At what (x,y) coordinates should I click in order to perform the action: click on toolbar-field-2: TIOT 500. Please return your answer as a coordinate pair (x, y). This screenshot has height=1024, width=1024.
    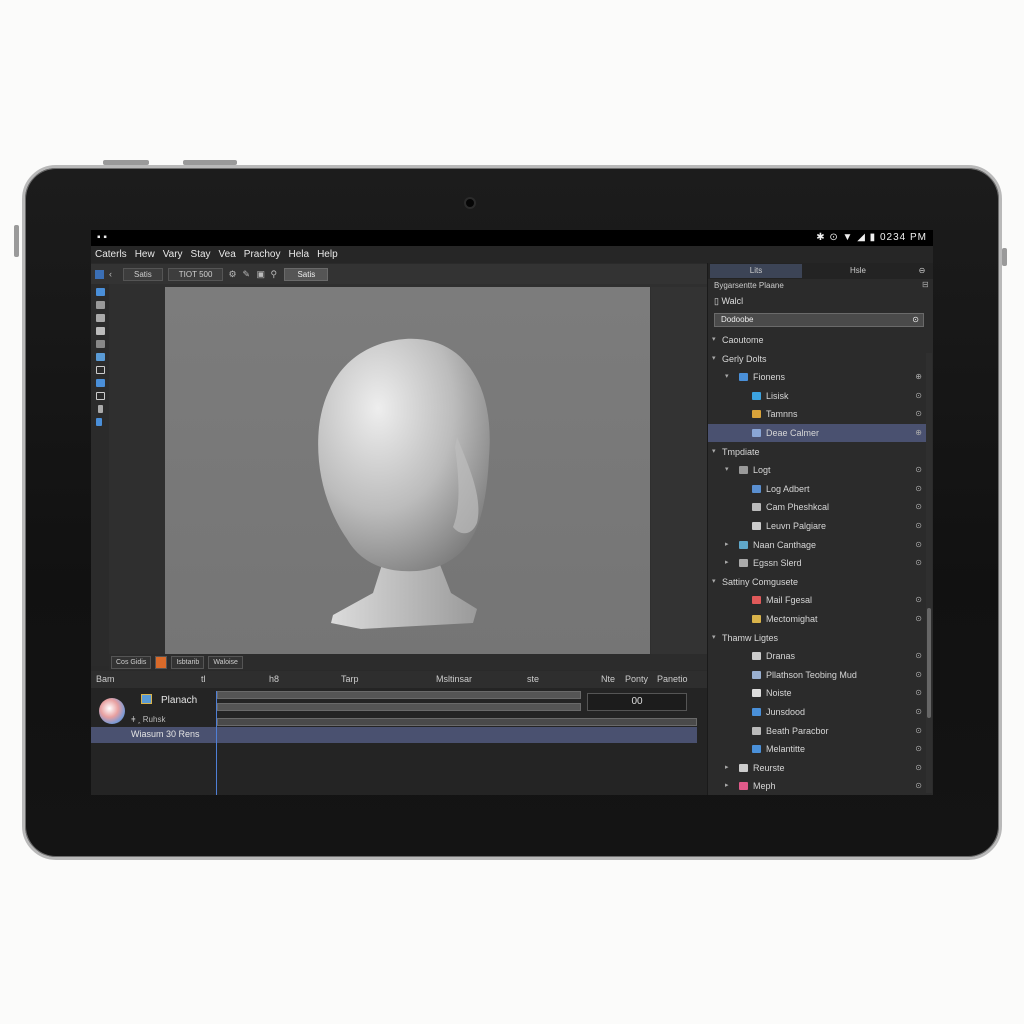
    Looking at the image, I should click on (195, 274).